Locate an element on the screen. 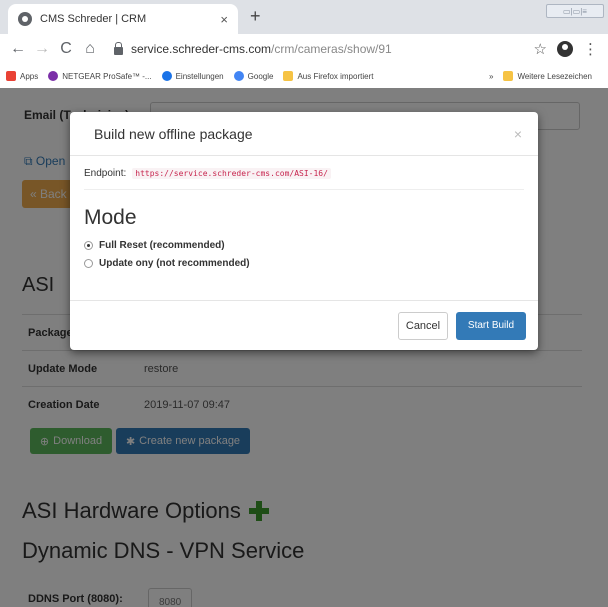 The image size is (608, 607). apps-grid-icon is located at coordinates (11, 76).